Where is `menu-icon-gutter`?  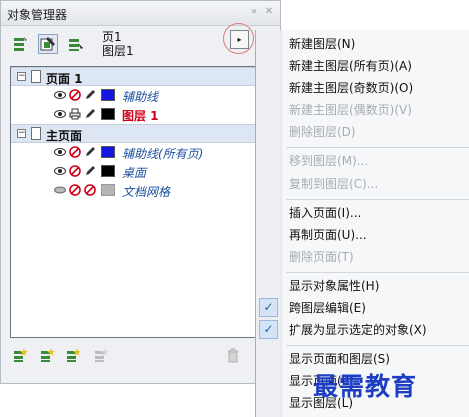
menu-icon-gutter is located at coordinates (269, 223).